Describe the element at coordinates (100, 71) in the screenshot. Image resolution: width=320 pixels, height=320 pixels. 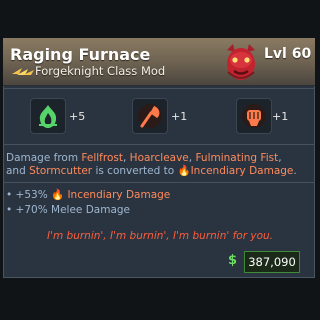
I see `item-subtitle: Forgeknight Class Mod` at that location.